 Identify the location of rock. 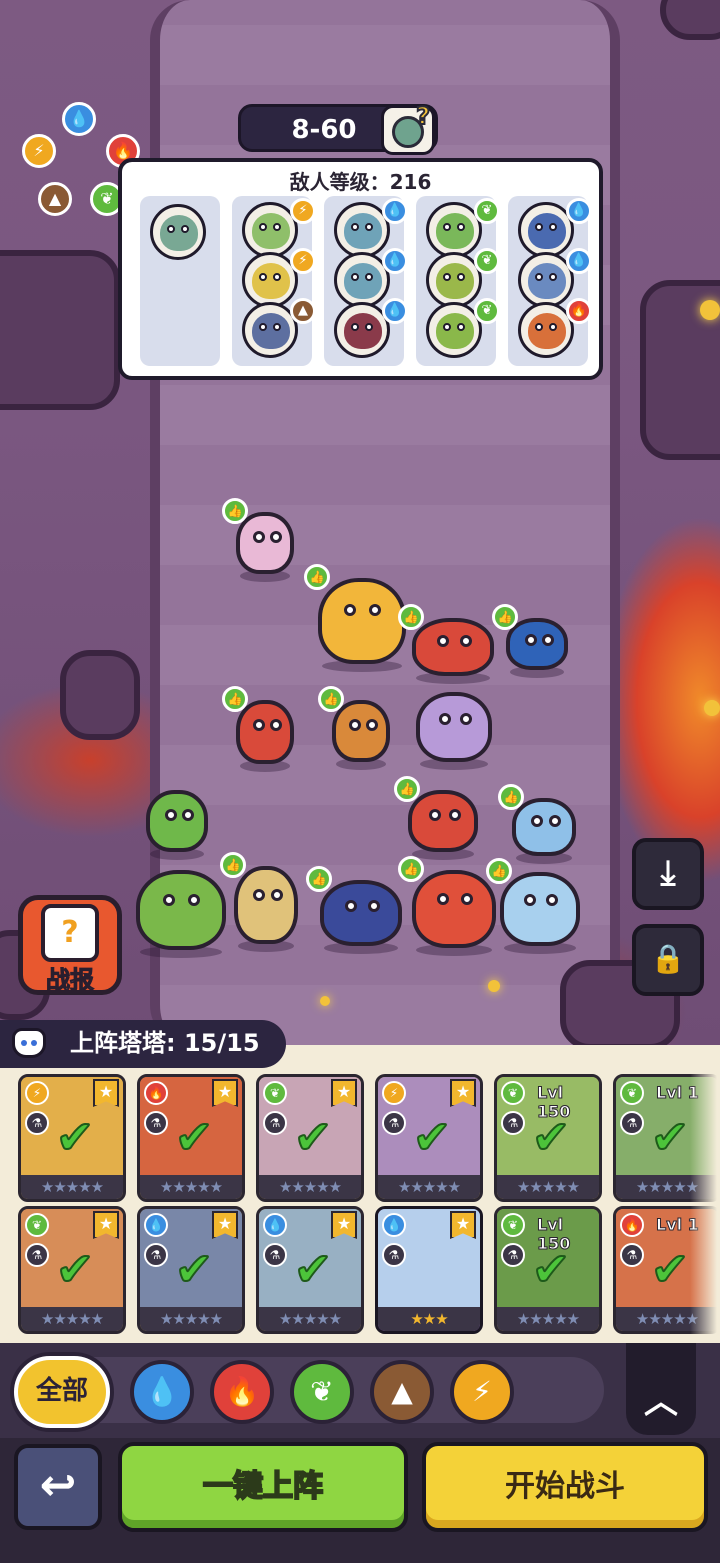
(690, 20).